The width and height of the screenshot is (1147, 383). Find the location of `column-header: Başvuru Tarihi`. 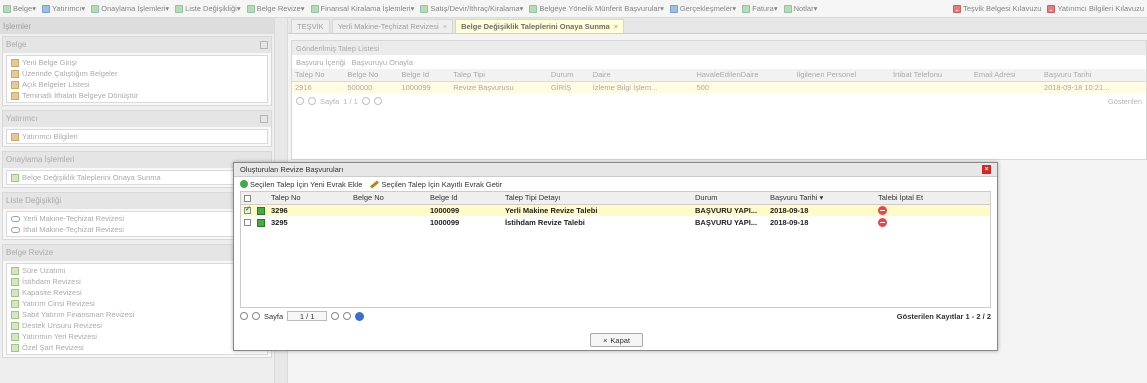

column-header: Başvuru Tarihi is located at coordinates (1093, 75).